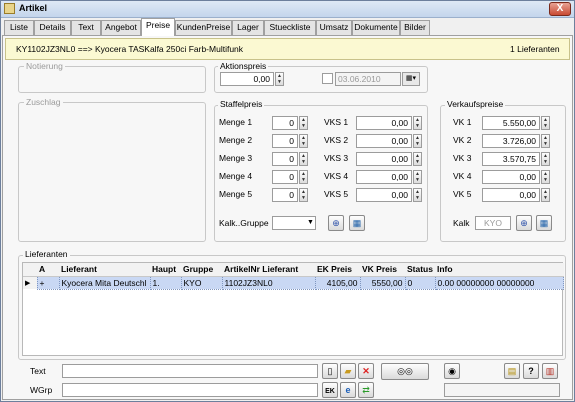 This screenshot has width=575, height=402. What do you see at coordinates (499, 282) in the screenshot?
I see `cell-info: 0.00 00000000 00000000` at bounding box center [499, 282].